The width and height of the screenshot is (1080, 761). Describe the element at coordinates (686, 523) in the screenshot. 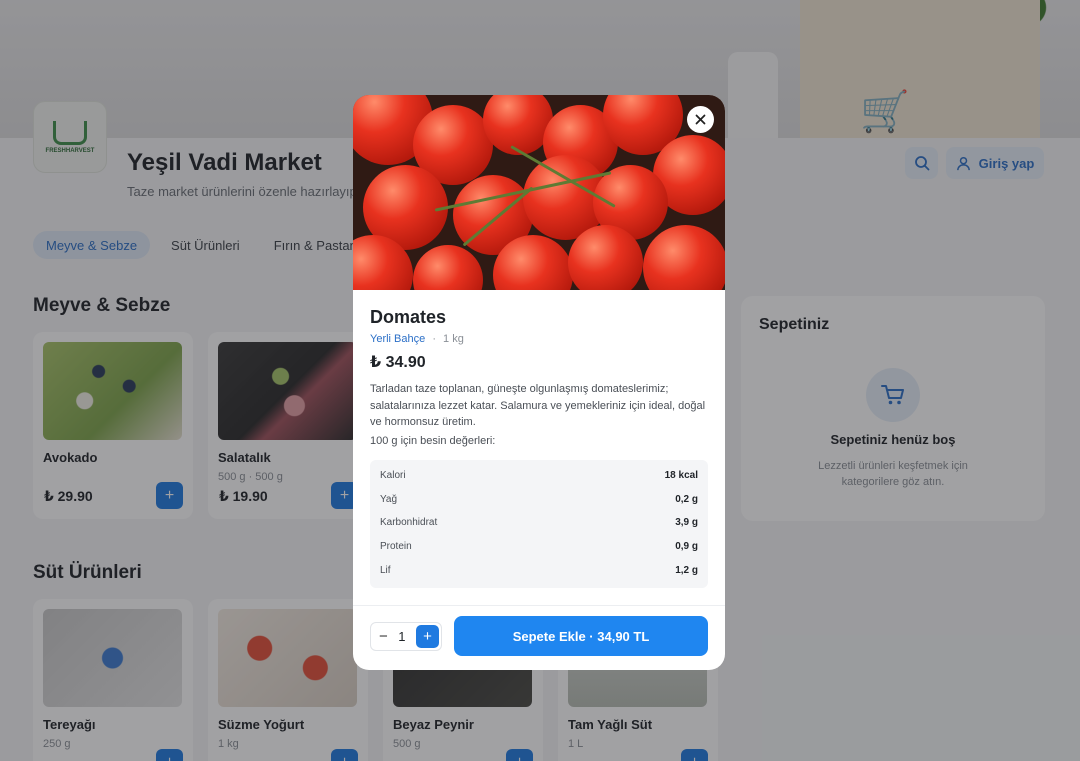

I see `nutrition-value: 3,9 g` at that location.